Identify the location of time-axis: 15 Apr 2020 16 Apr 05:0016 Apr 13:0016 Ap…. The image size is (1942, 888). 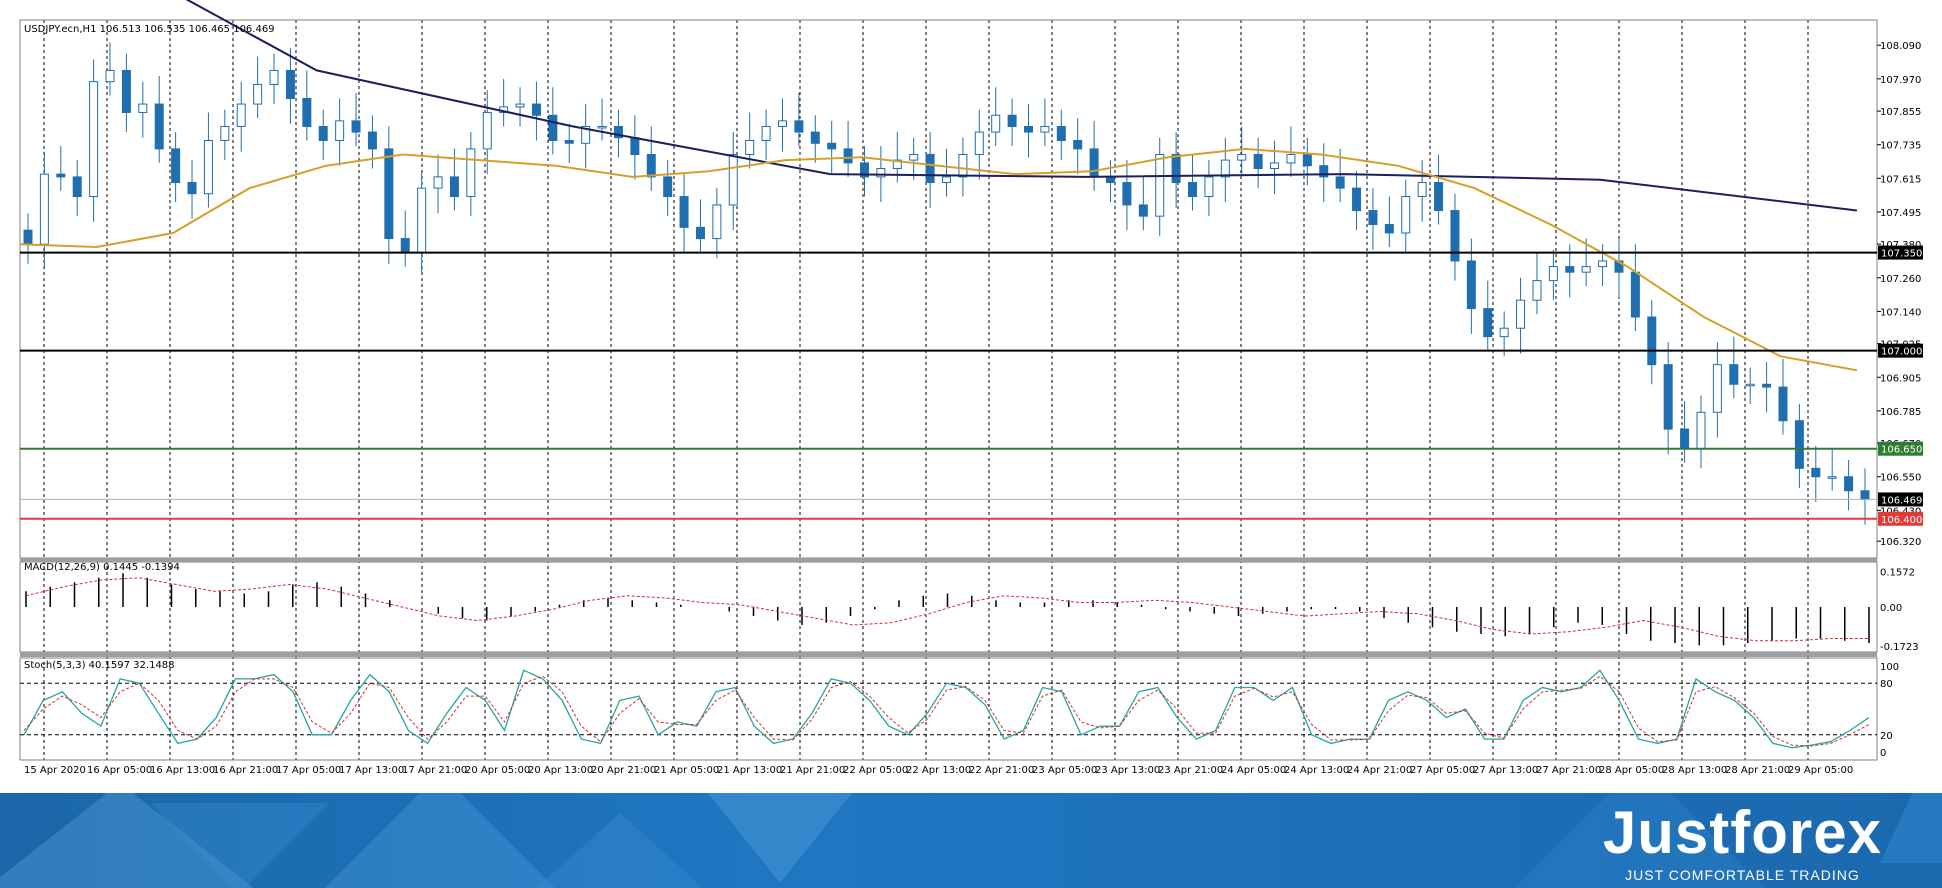
(938, 770).